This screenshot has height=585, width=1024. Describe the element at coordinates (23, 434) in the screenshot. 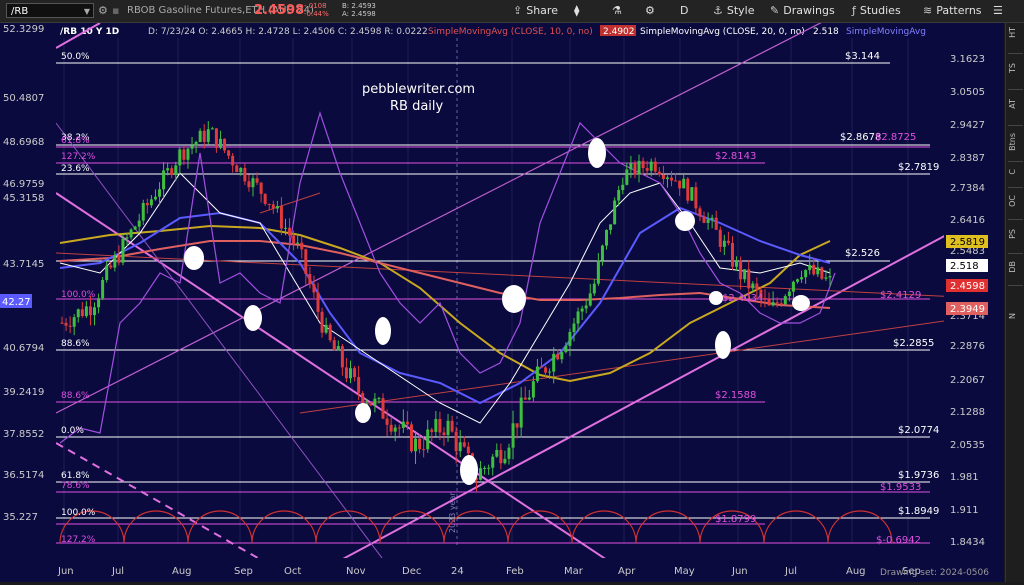

I see `left-axis-tick: 37.8552` at that location.